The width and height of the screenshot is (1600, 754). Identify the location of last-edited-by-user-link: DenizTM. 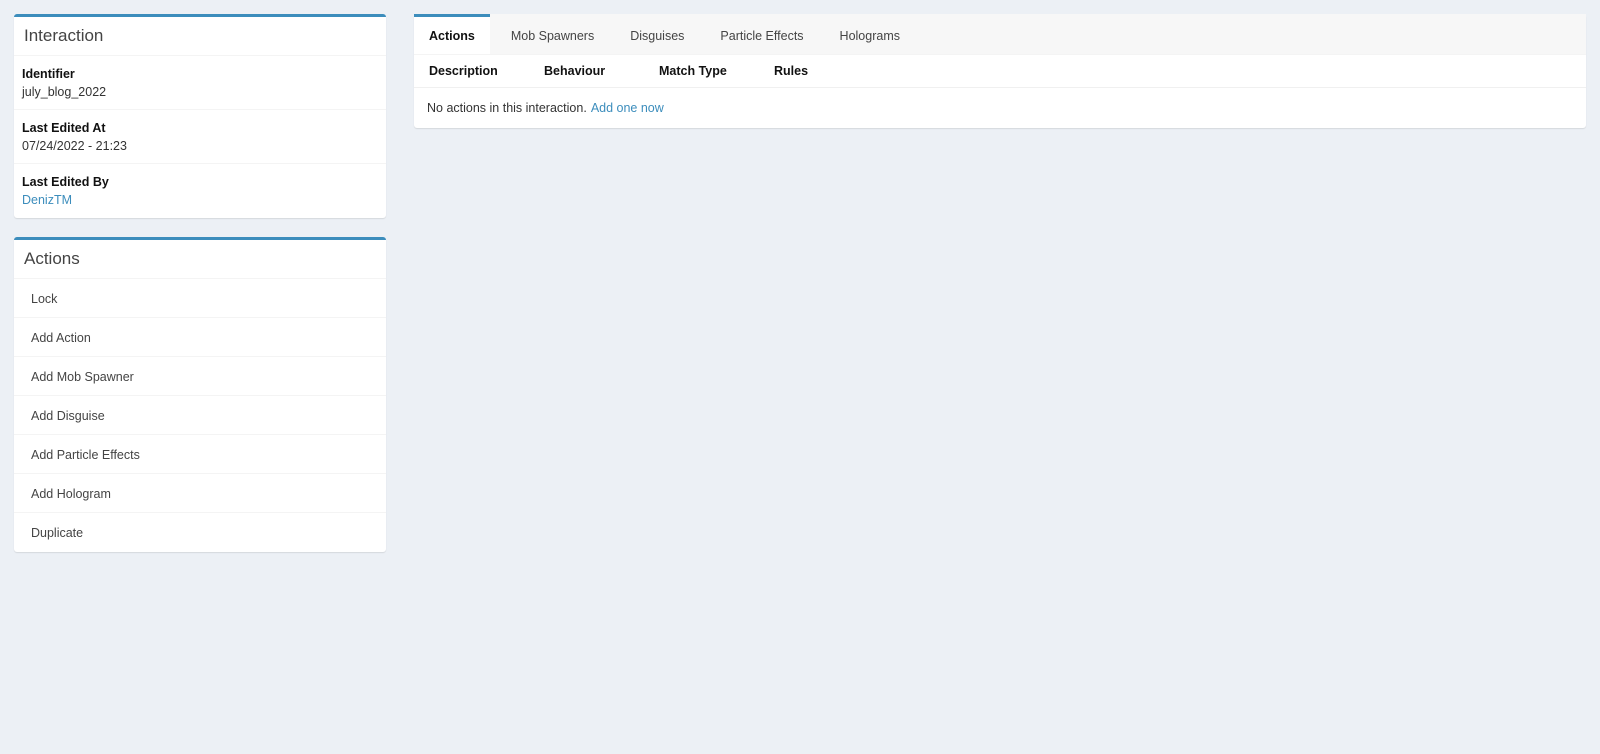
(200, 200).